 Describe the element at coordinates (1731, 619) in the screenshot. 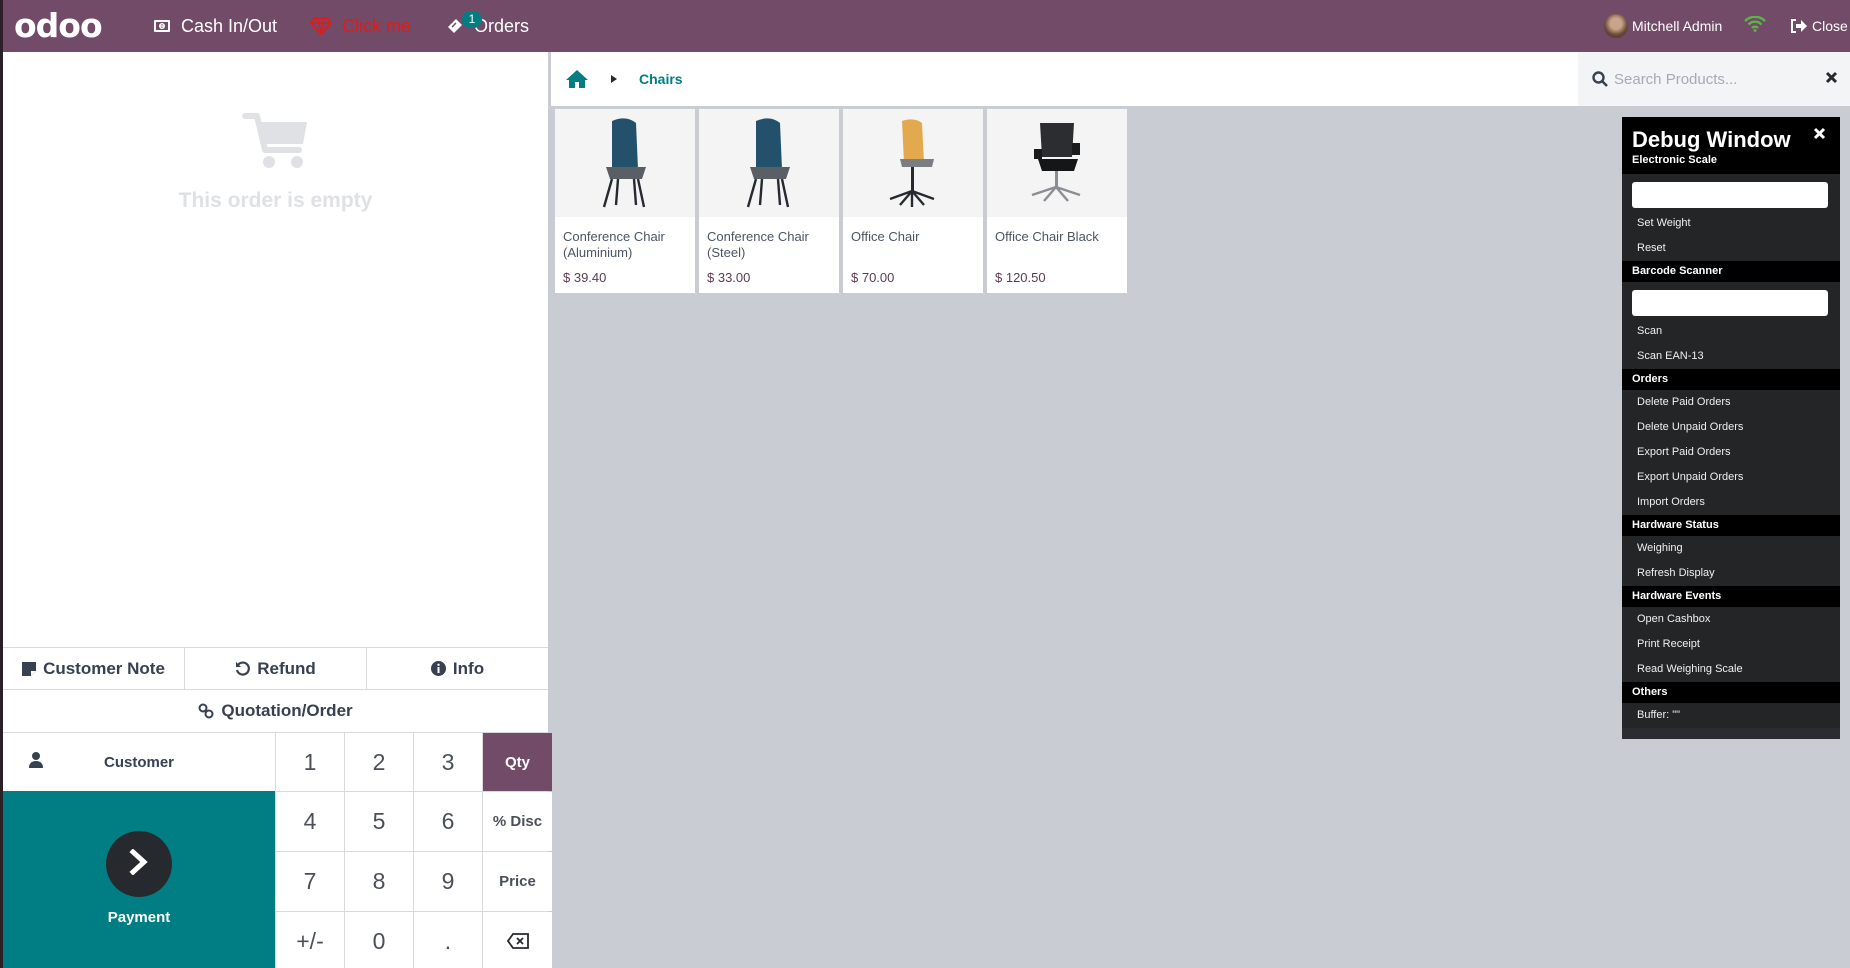

I see `open-cashbox-button: Open Cashbox` at that location.